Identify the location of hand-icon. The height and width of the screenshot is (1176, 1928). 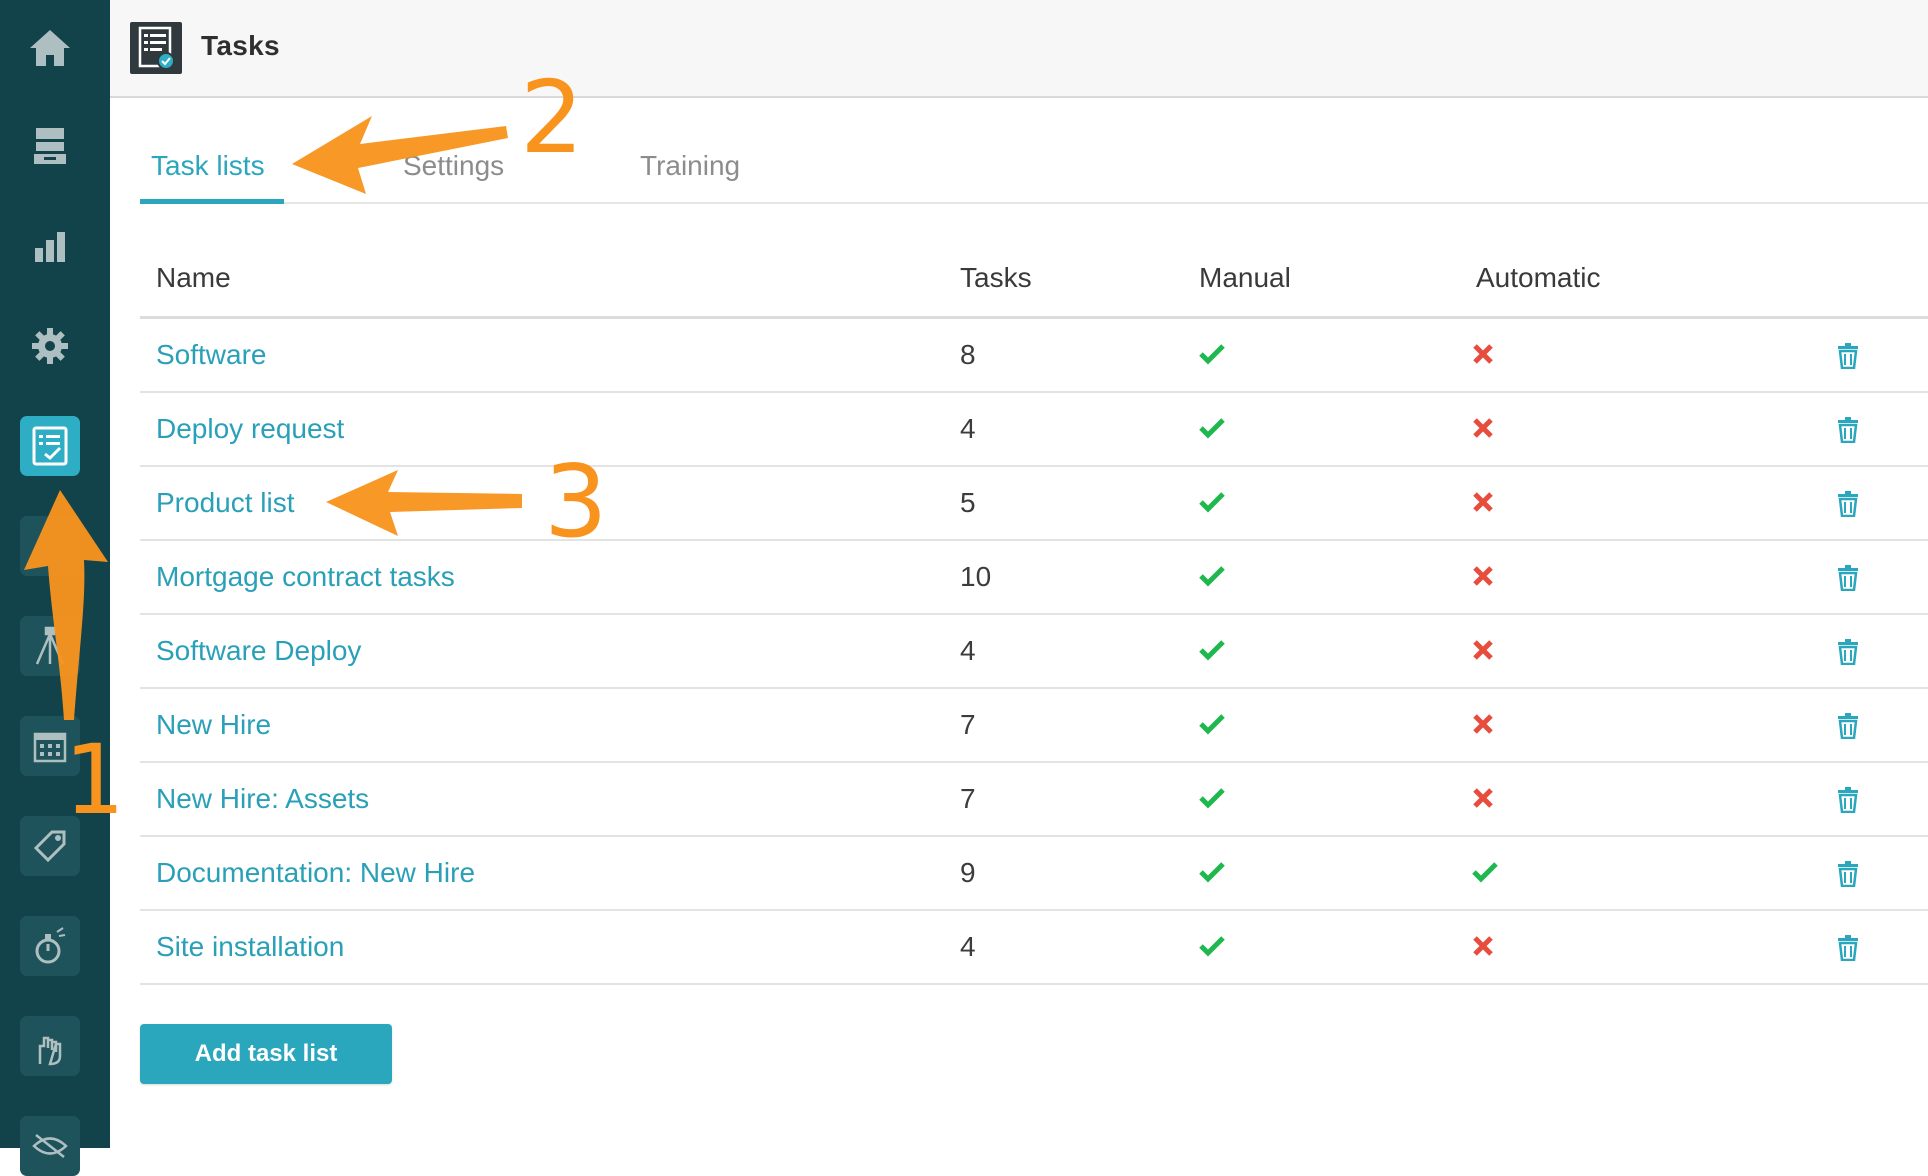
(50, 1051).